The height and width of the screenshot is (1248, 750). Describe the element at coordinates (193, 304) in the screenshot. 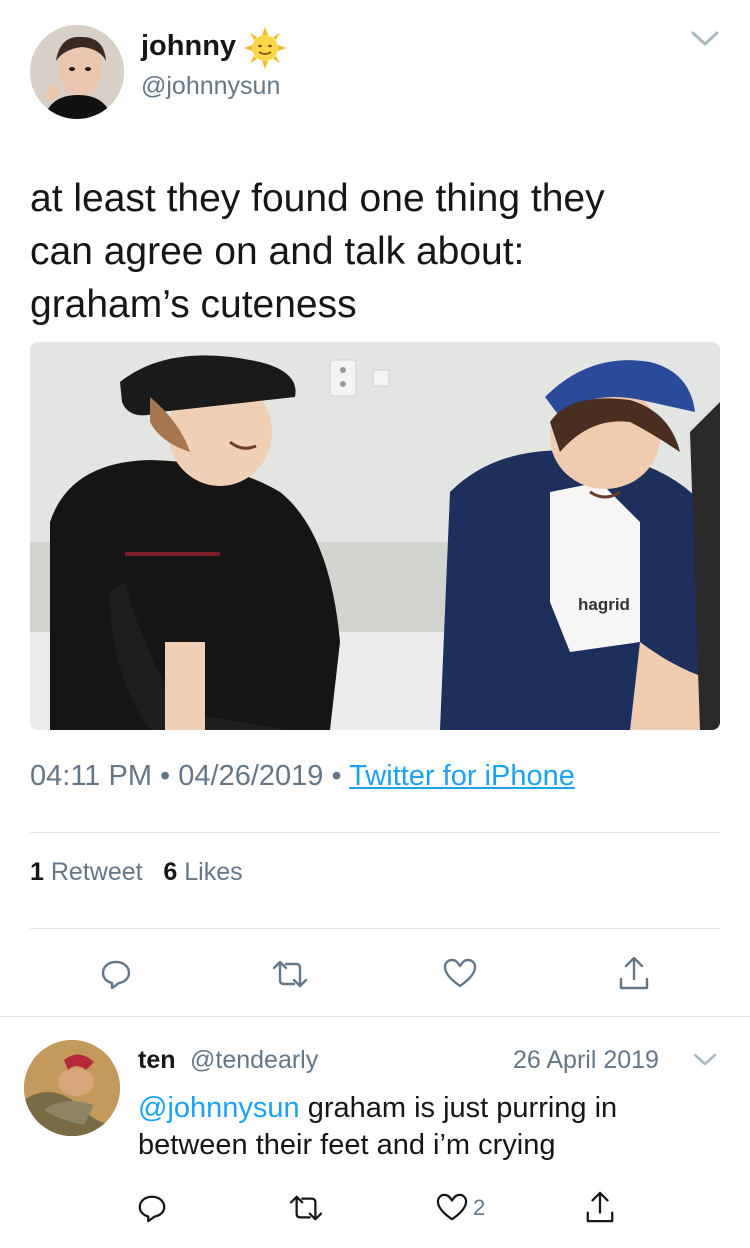

I see `tweet-text-line: graham’s cuteness` at that location.